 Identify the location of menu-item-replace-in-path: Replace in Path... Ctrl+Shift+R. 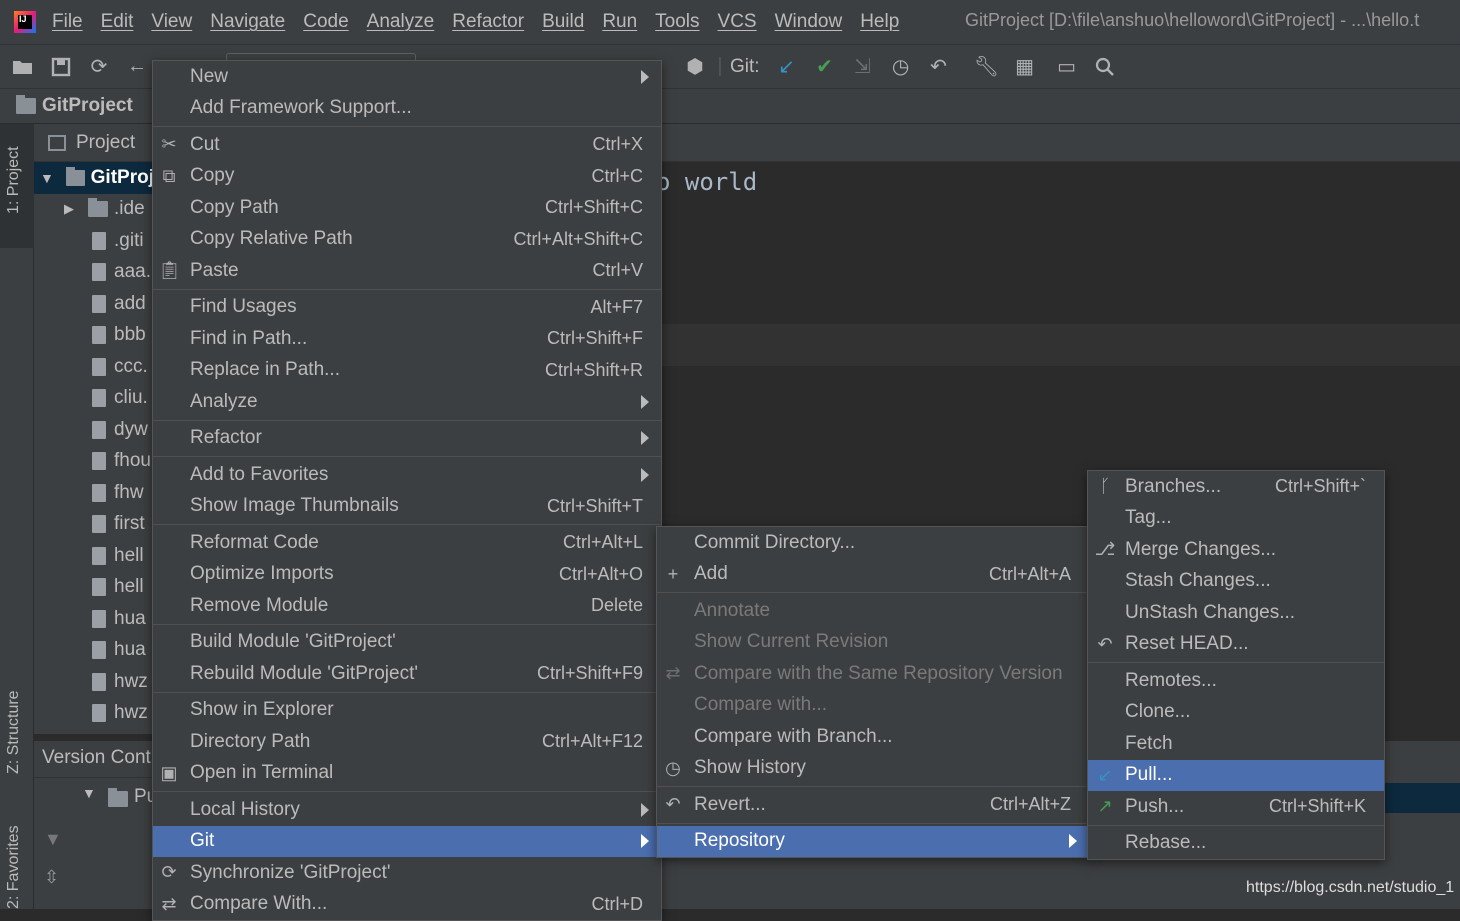
(407, 371).